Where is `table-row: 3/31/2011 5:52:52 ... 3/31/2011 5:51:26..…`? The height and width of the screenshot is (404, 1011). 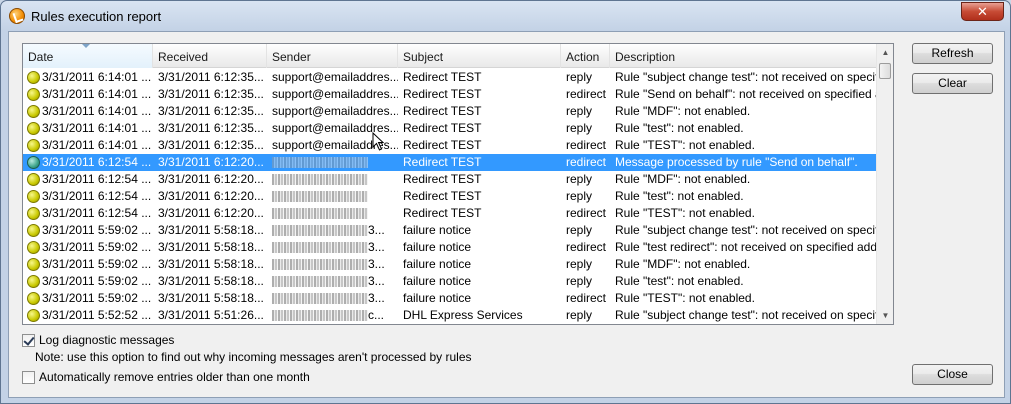 table-row: 3/31/2011 5:52:52 ... 3/31/2011 5:51:26..… is located at coordinates (454, 315).